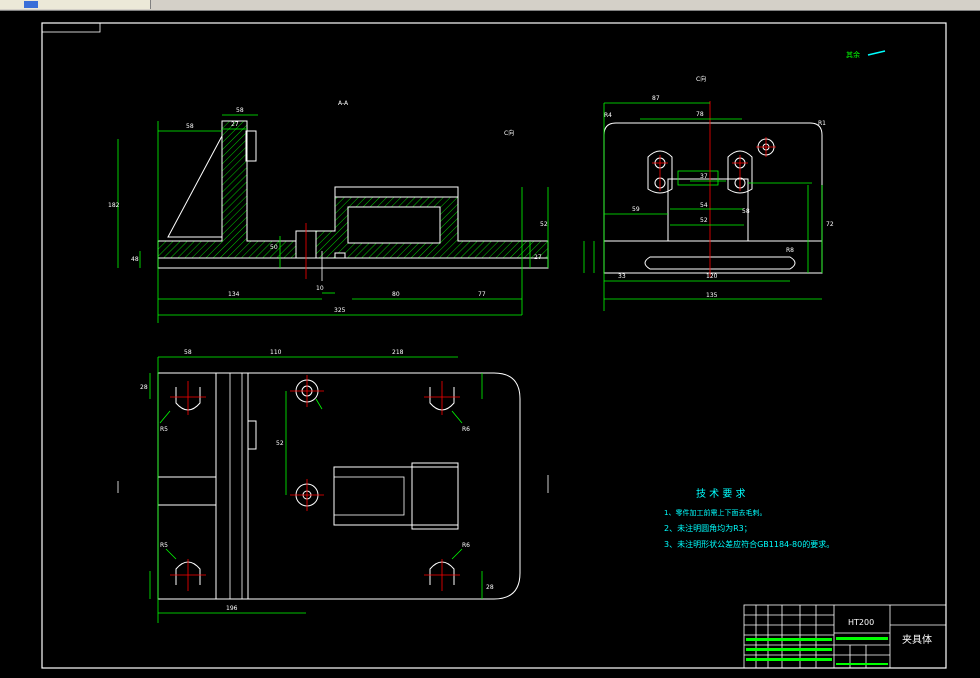 This screenshot has height=678, width=980. What do you see at coordinates (396, 294) in the screenshot?
I see `dim-front-9: 80` at bounding box center [396, 294].